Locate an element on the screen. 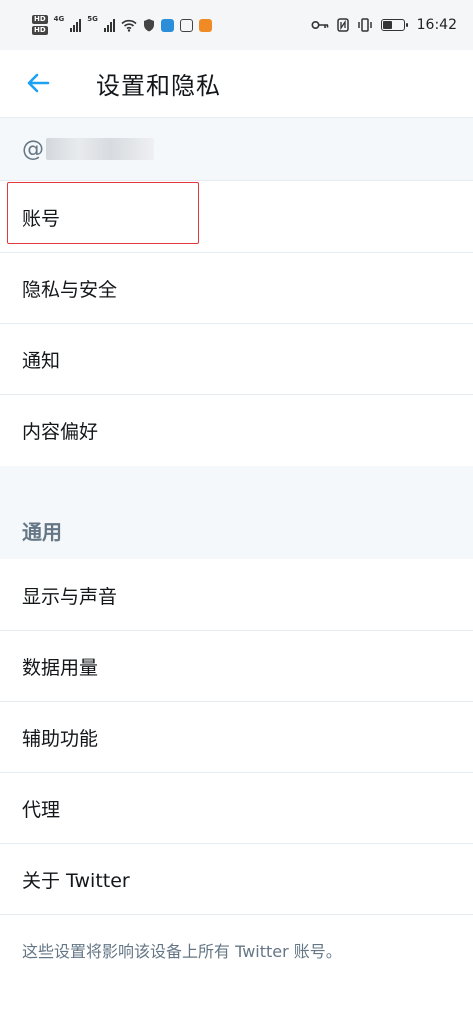 The width and height of the screenshot is (473, 1024). app-icon-blue is located at coordinates (167, 25).